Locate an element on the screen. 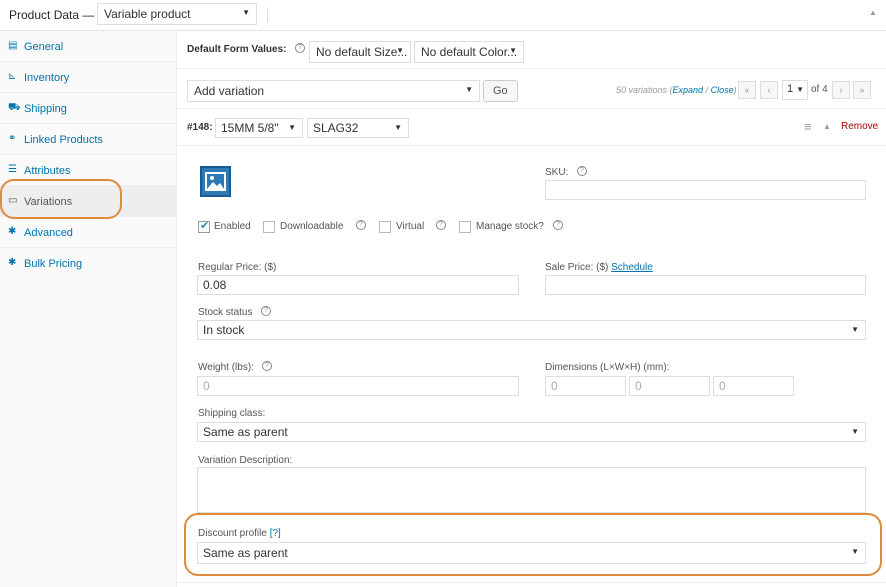 This screenshot has width=886, height=587. prev-page-button: ‹ is located at coordinates (769, 90).